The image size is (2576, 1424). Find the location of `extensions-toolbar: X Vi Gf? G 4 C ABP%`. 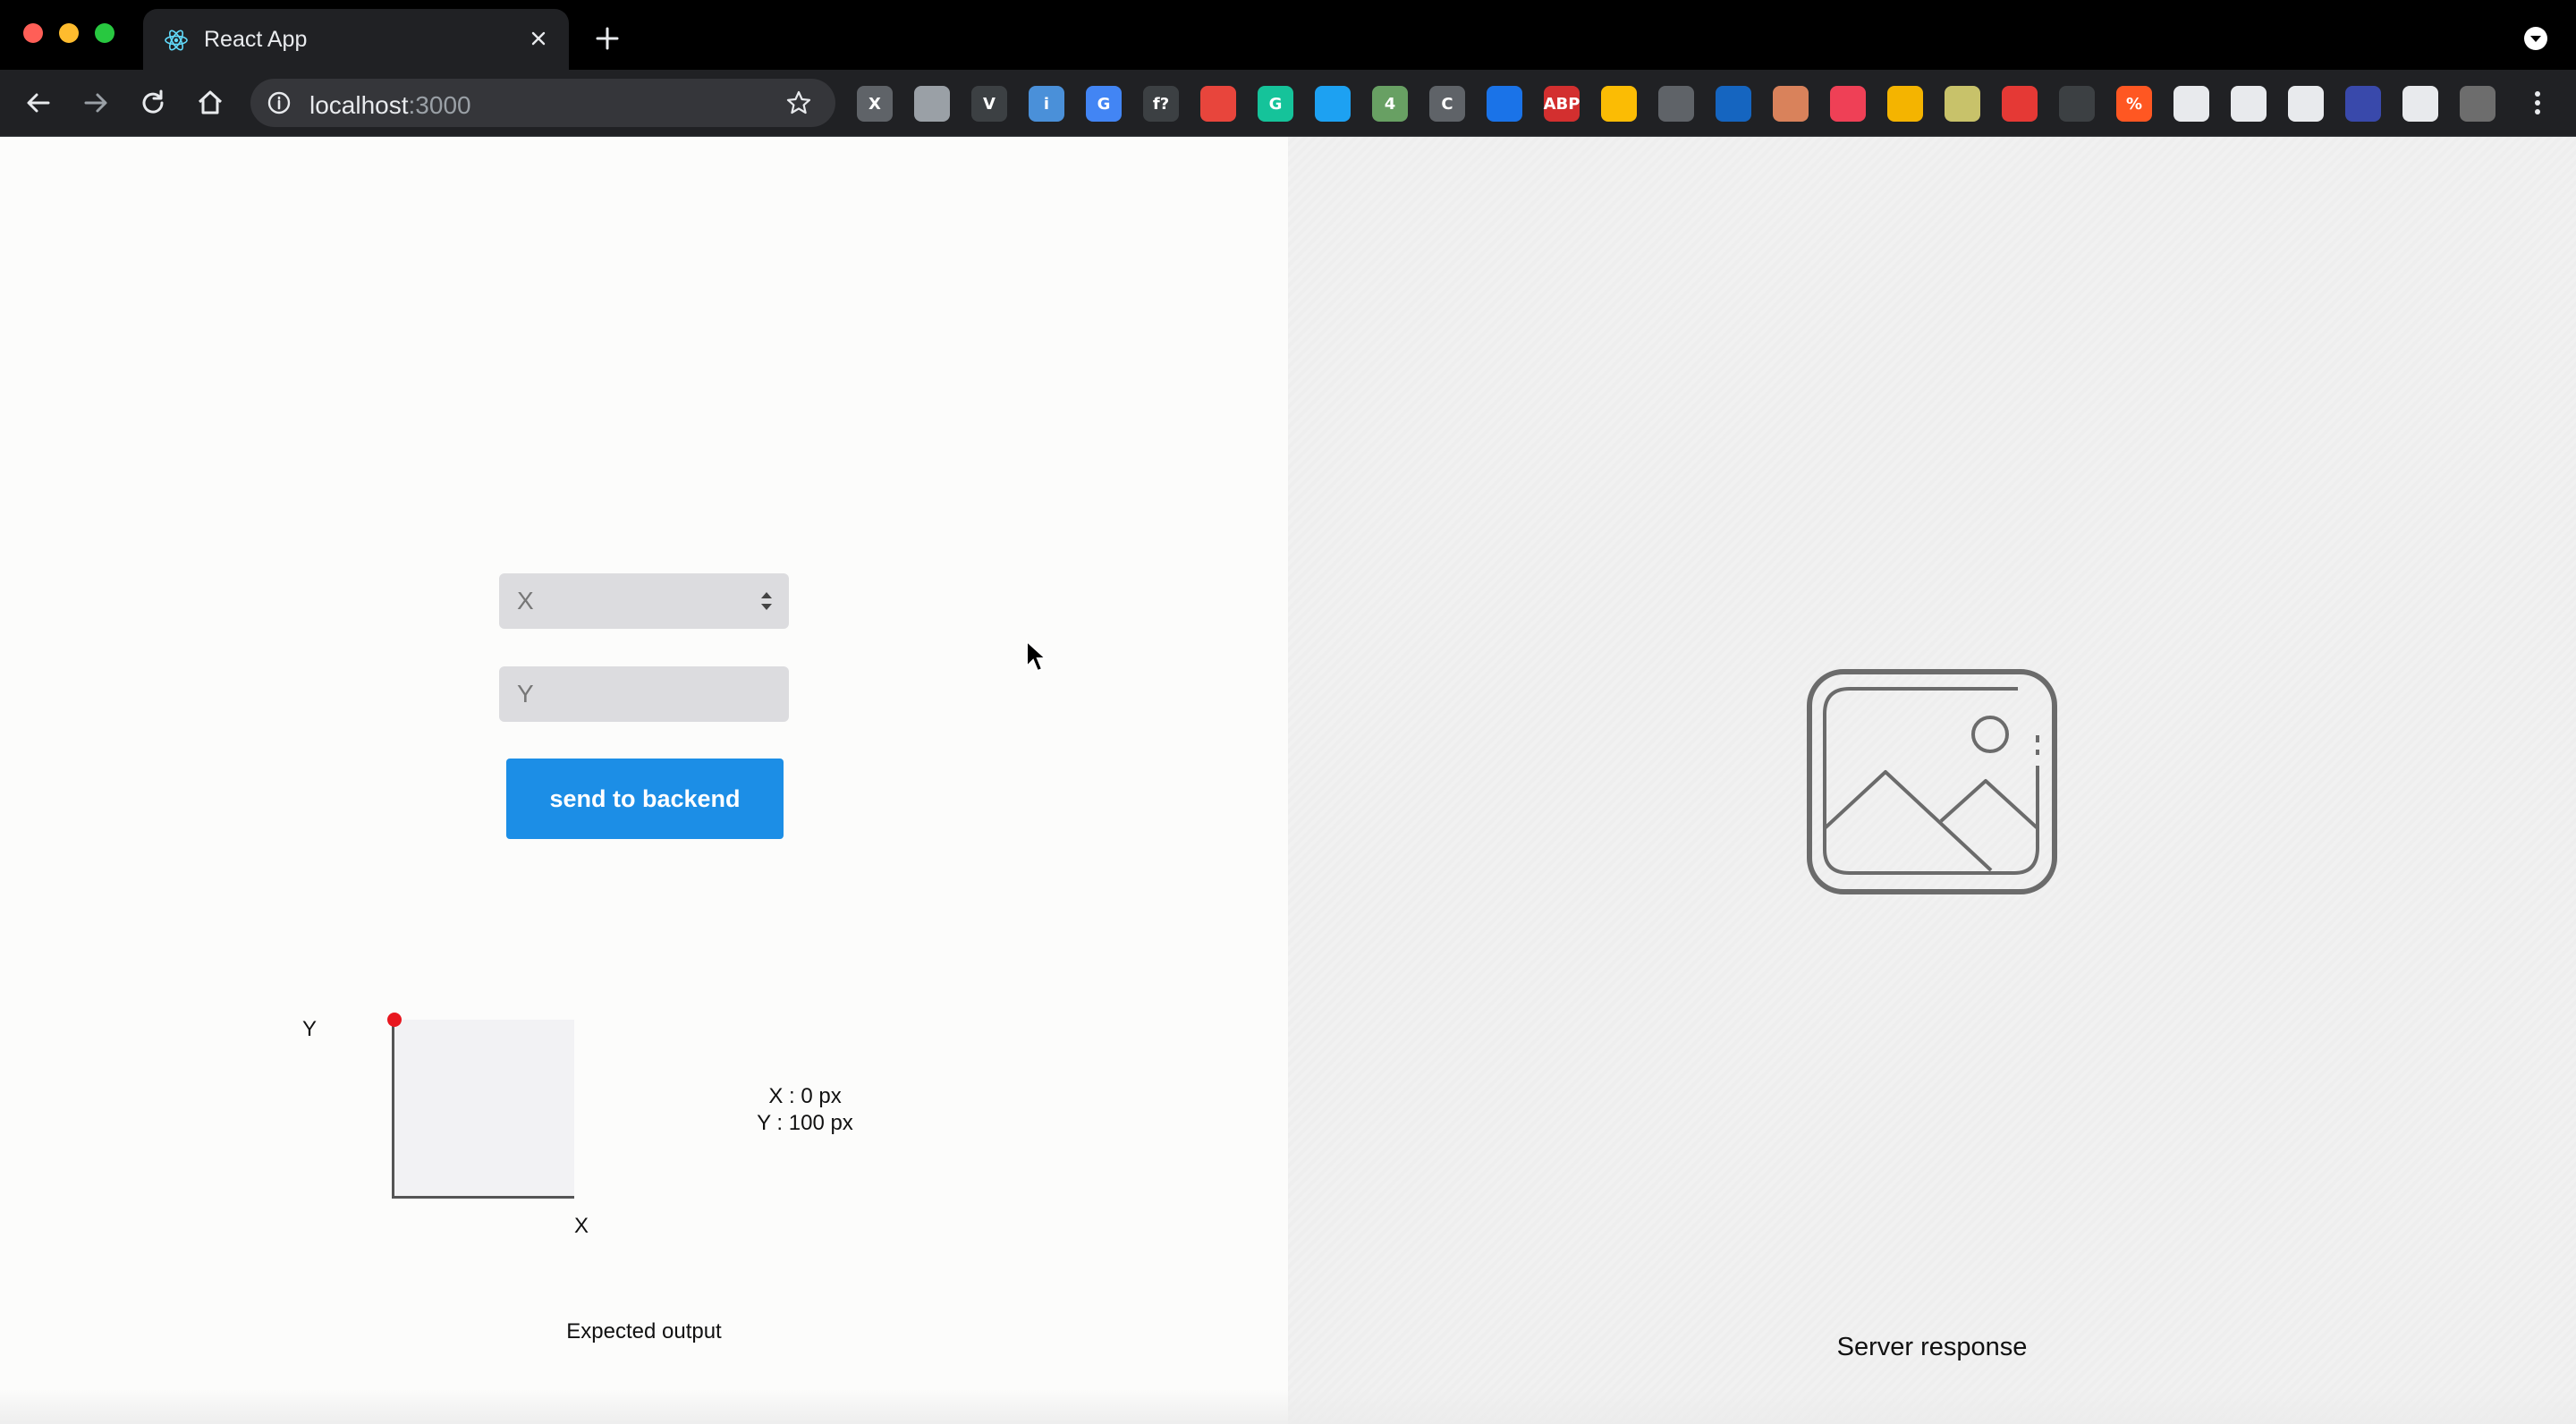

extensions-toolbar: X Vi Gf? G 4 C ABP% is located at coordinates (1676, 104).